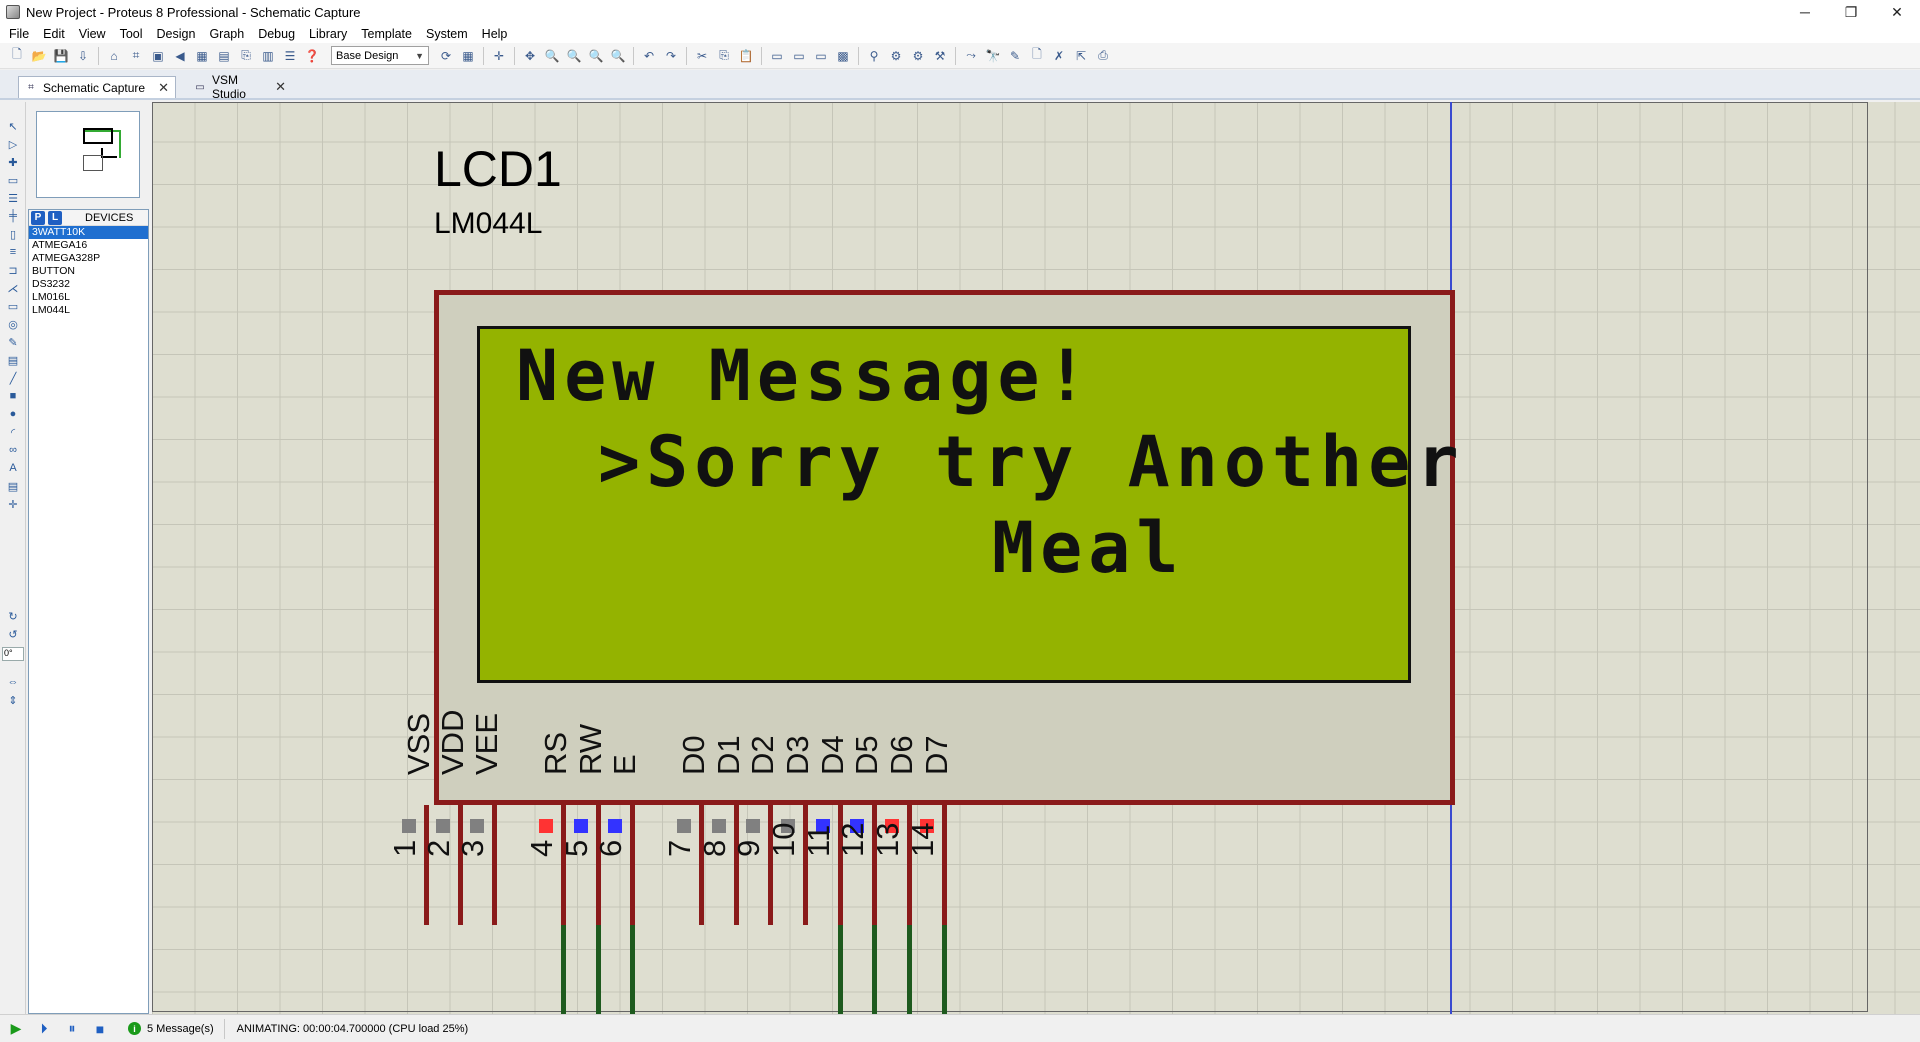 Image resolution: width=1920 pixels, height=1042 pixels. I want to click on zoom-out-icon: 🔍, so click(574, 56).